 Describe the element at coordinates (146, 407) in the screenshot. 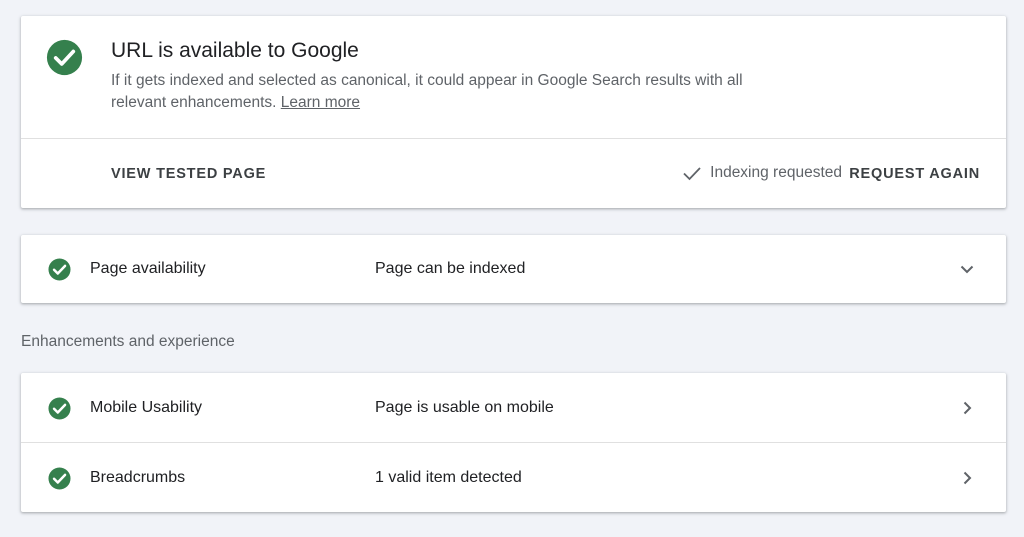

I see `mobile-usability-label: Mobile Usability` at that location.